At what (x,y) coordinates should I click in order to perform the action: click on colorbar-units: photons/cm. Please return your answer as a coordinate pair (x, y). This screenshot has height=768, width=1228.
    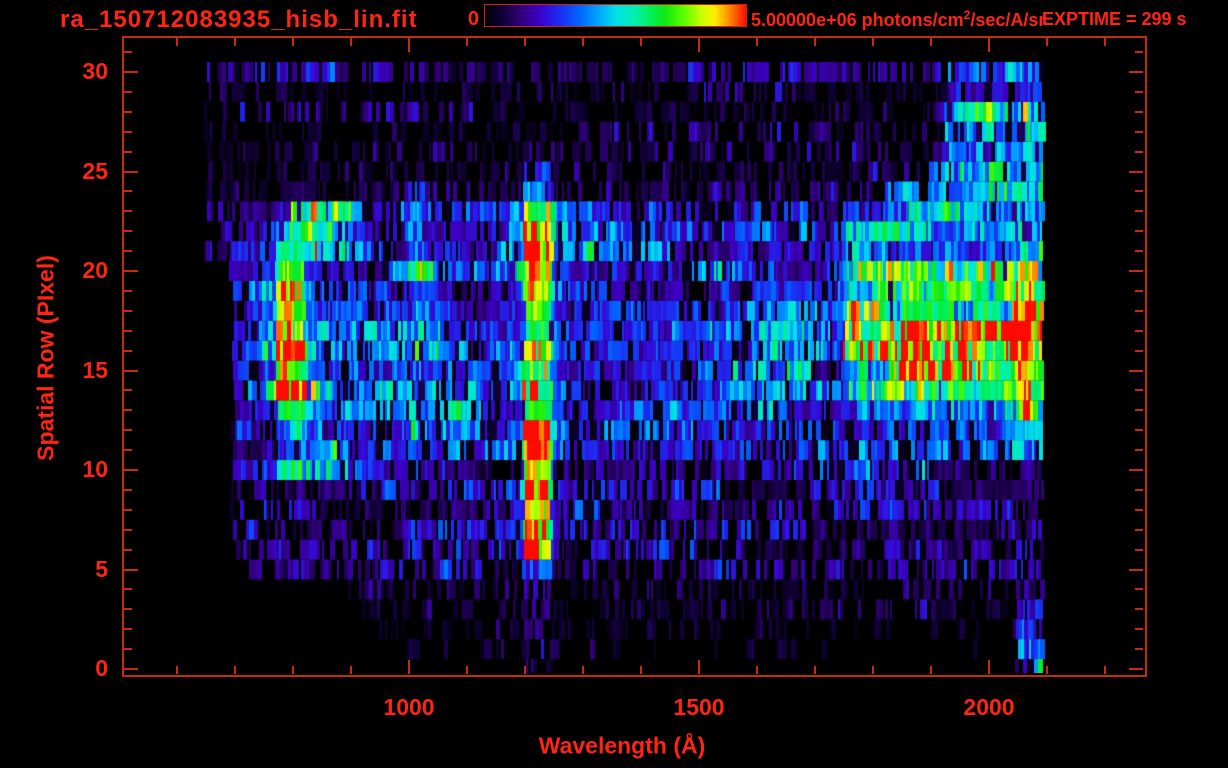
    Looking at the image, I should click on (912, 20).